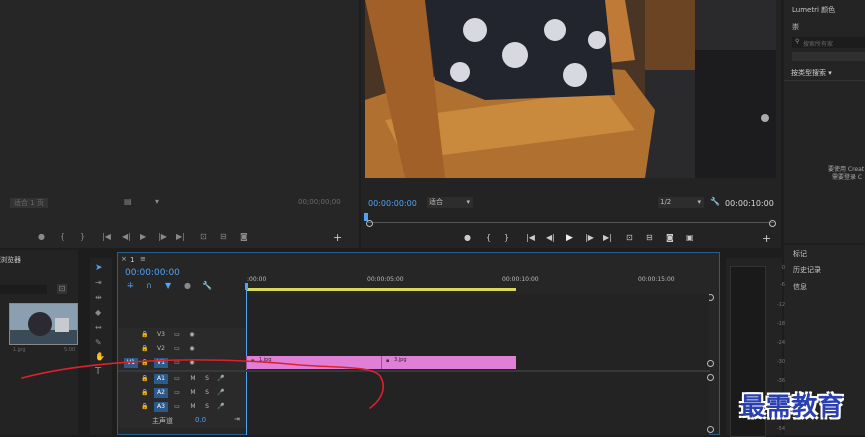 The image size is (865, 437). I want to click on red-annotation-arrow, so click(202, 384).